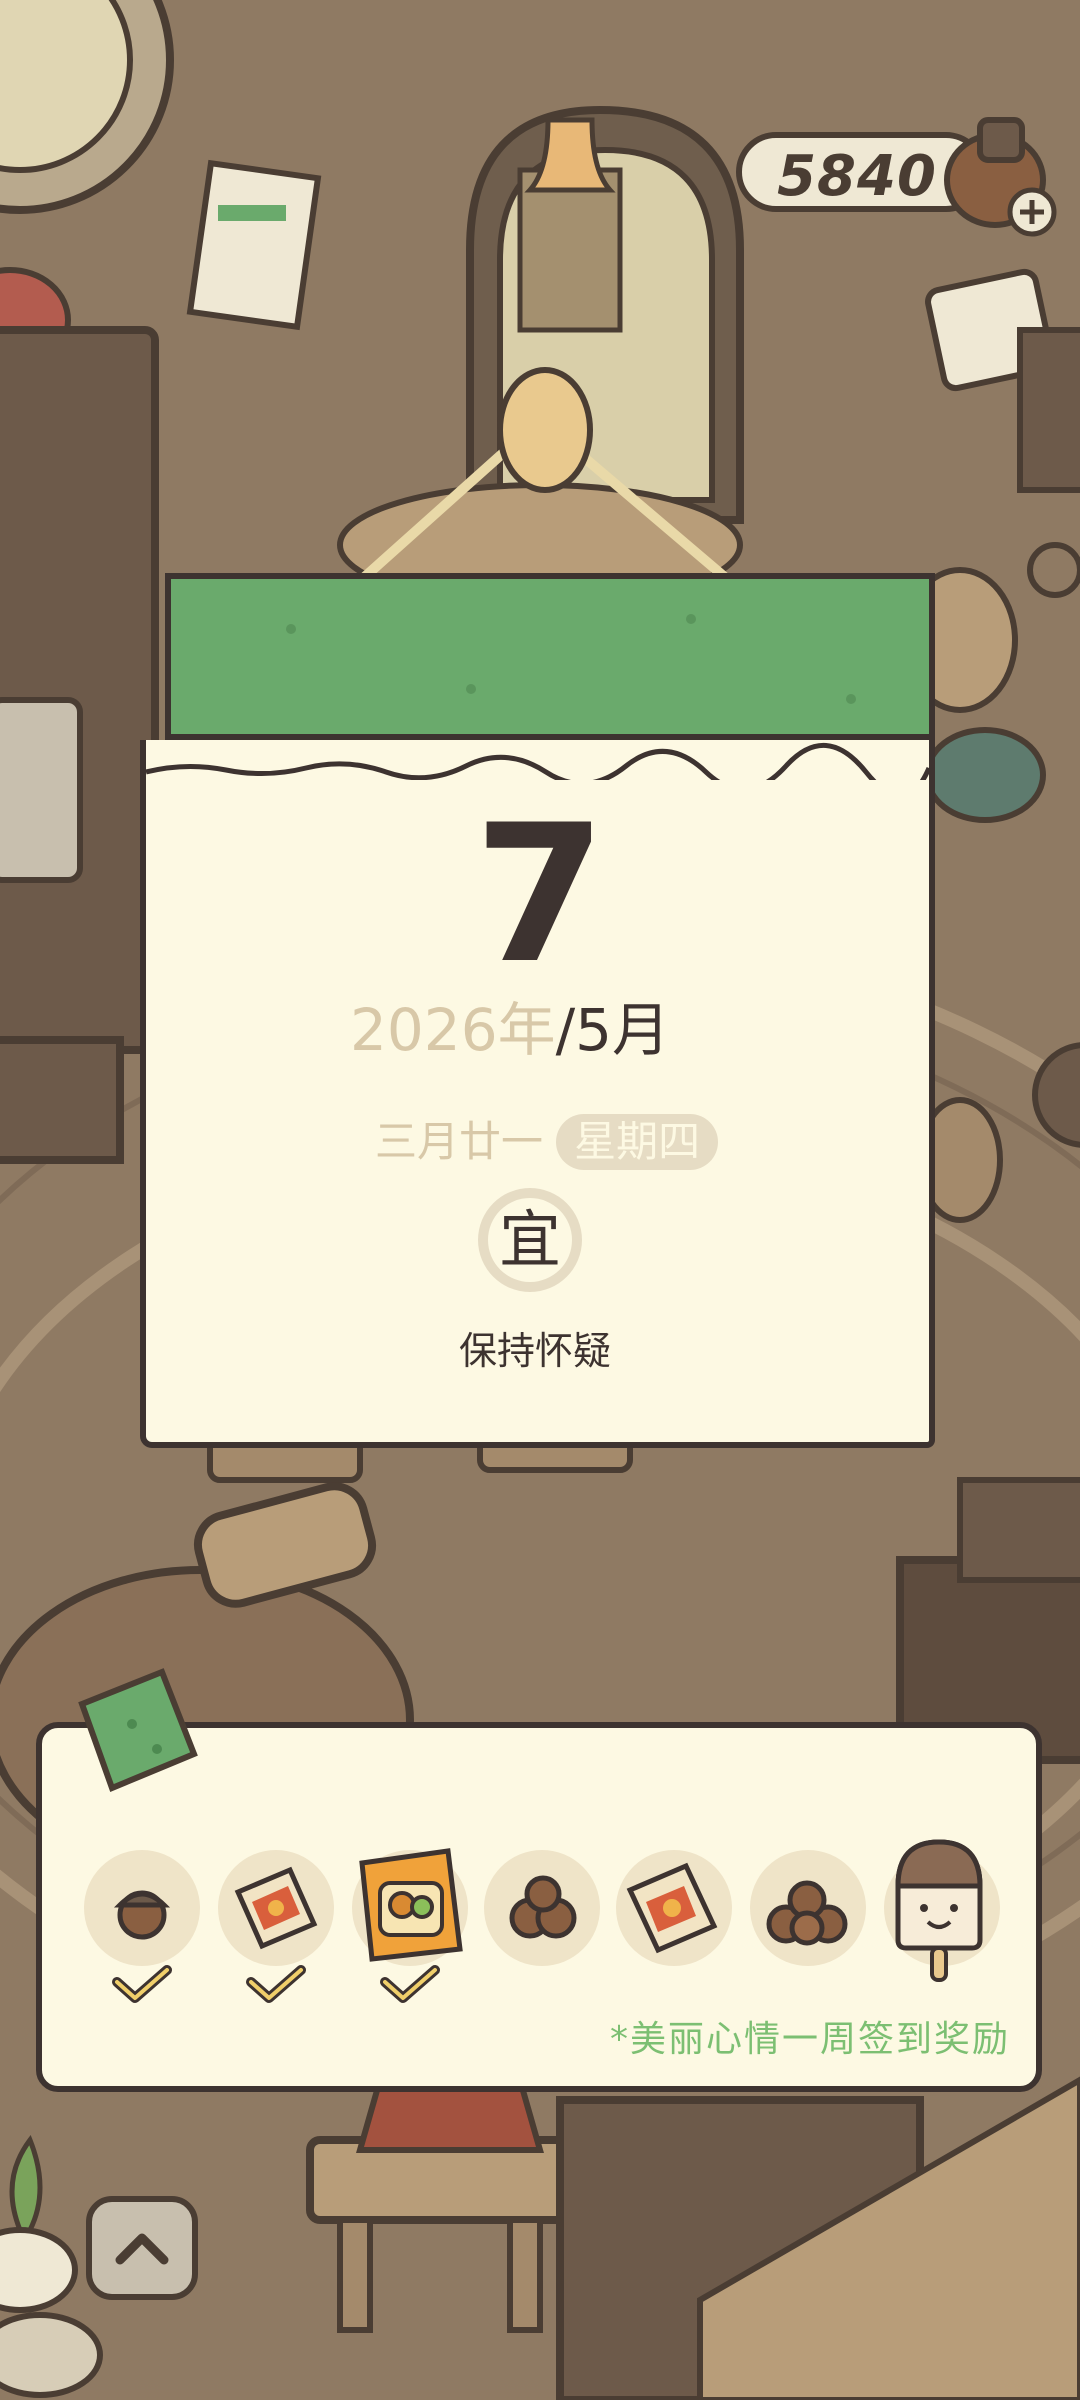  I want to click on leaf-note-icon, so click(138, 1730).